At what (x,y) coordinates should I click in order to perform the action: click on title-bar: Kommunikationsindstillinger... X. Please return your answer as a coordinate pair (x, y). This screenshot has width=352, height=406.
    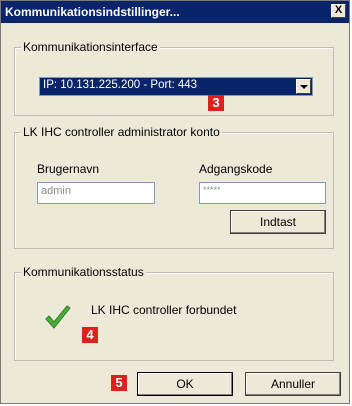
    Looking at the image, I should click on (175, 12).